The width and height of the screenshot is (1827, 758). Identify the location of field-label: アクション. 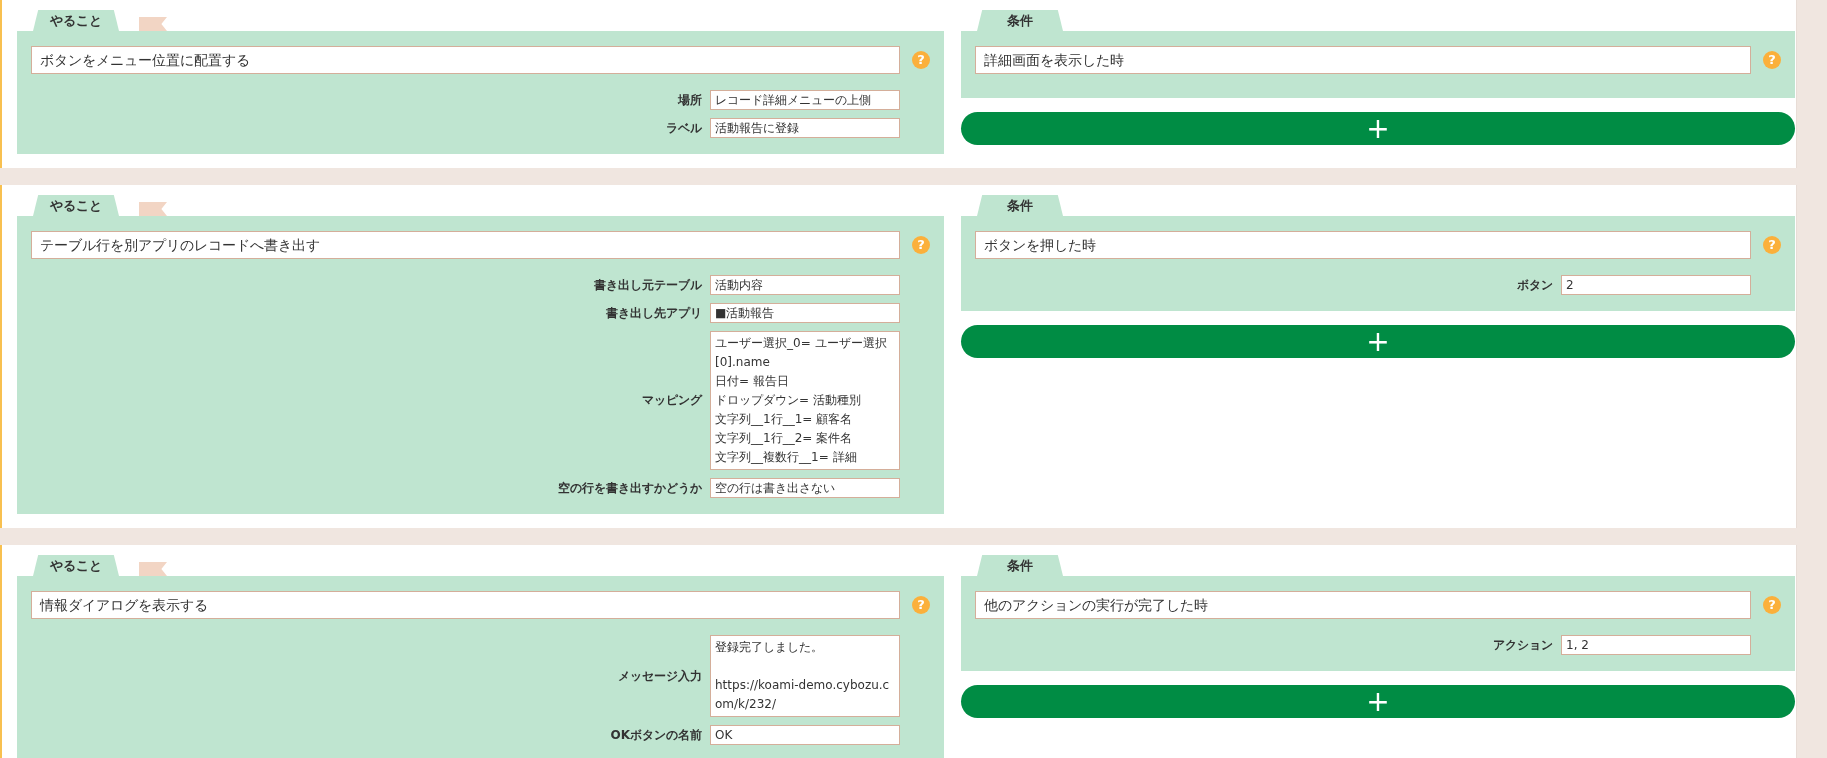
(1523, 645).